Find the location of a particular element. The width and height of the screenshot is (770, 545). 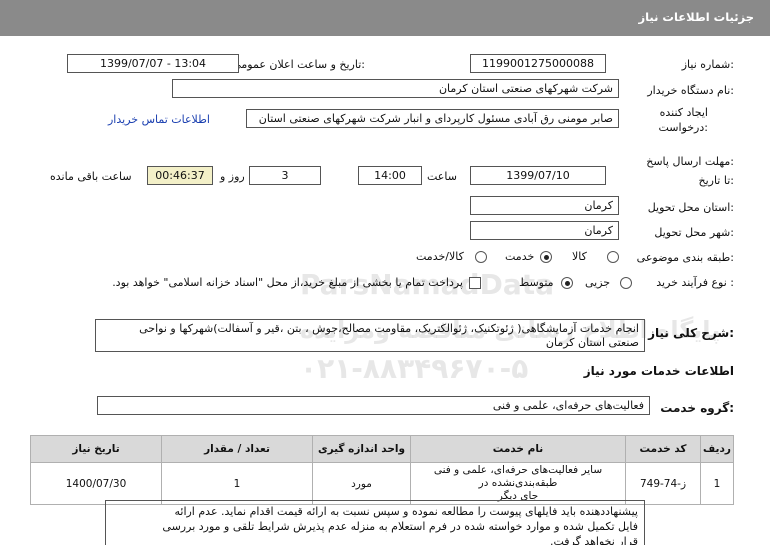

cell-qty: 1 is located at coordinates (237, 483).